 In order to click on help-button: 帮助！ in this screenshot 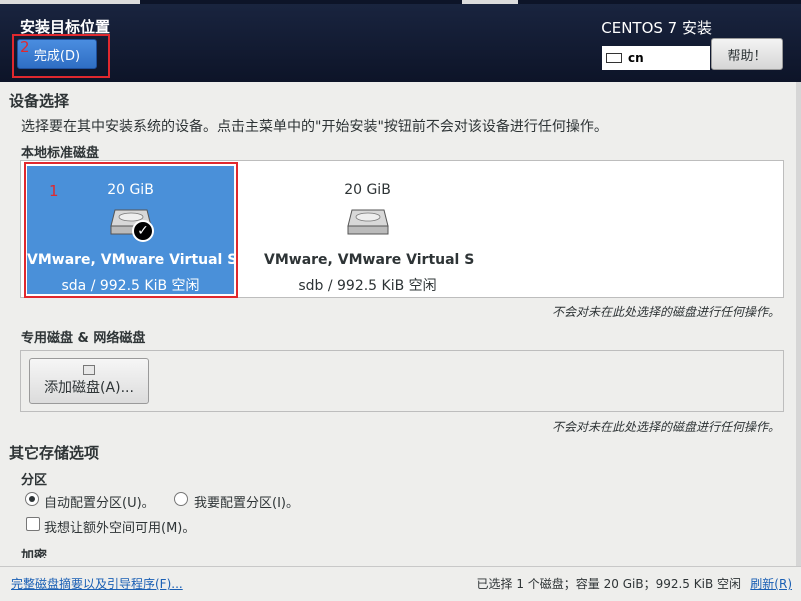, I will do `click(747, 54)`.